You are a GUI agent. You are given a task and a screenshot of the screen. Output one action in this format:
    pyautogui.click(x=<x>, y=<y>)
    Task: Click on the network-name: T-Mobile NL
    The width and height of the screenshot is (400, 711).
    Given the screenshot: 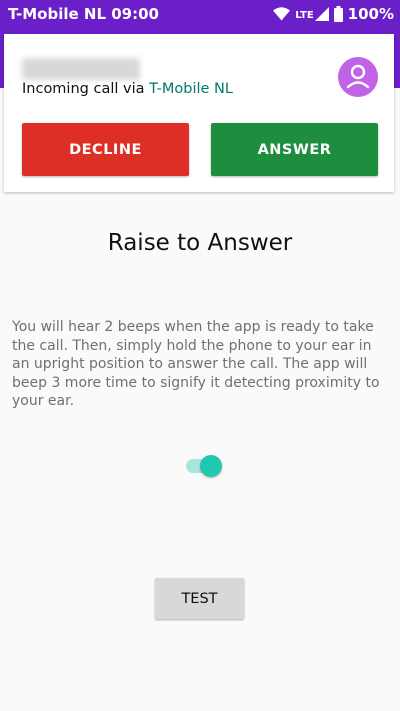 What is the action you would take?
    pyautogui.click(x=191, y=89)
    